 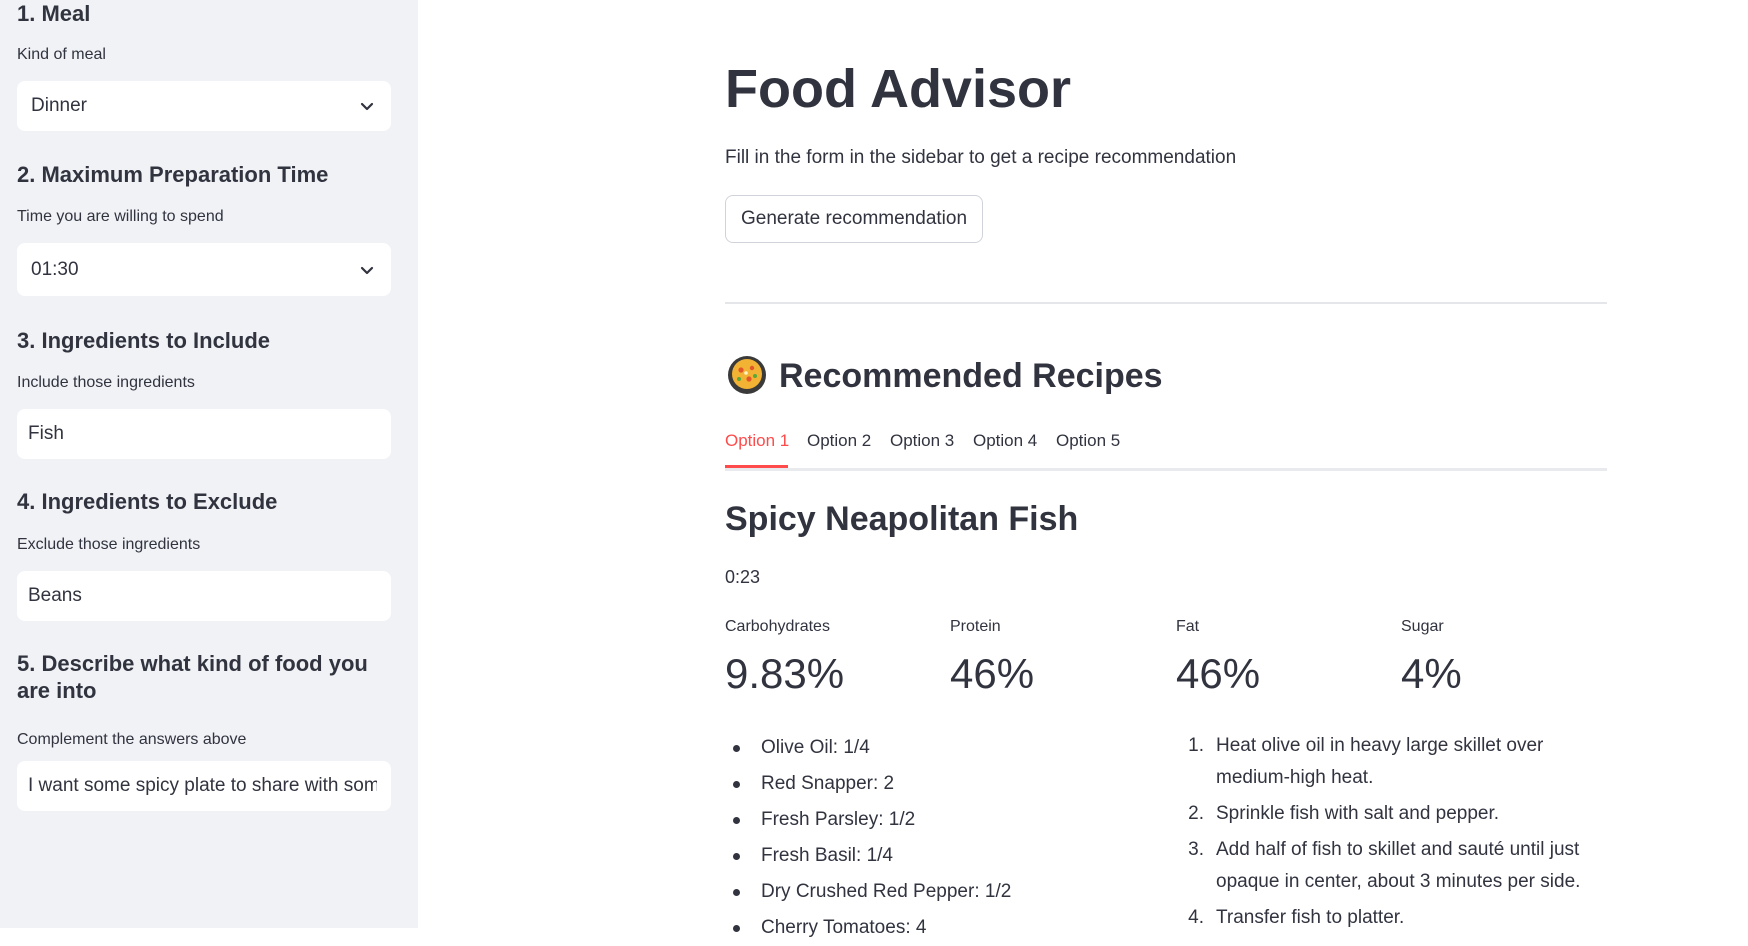 I want to click on metric-carbohydrates: Carbohydrates 9.83%, so click(x=784, y=658).